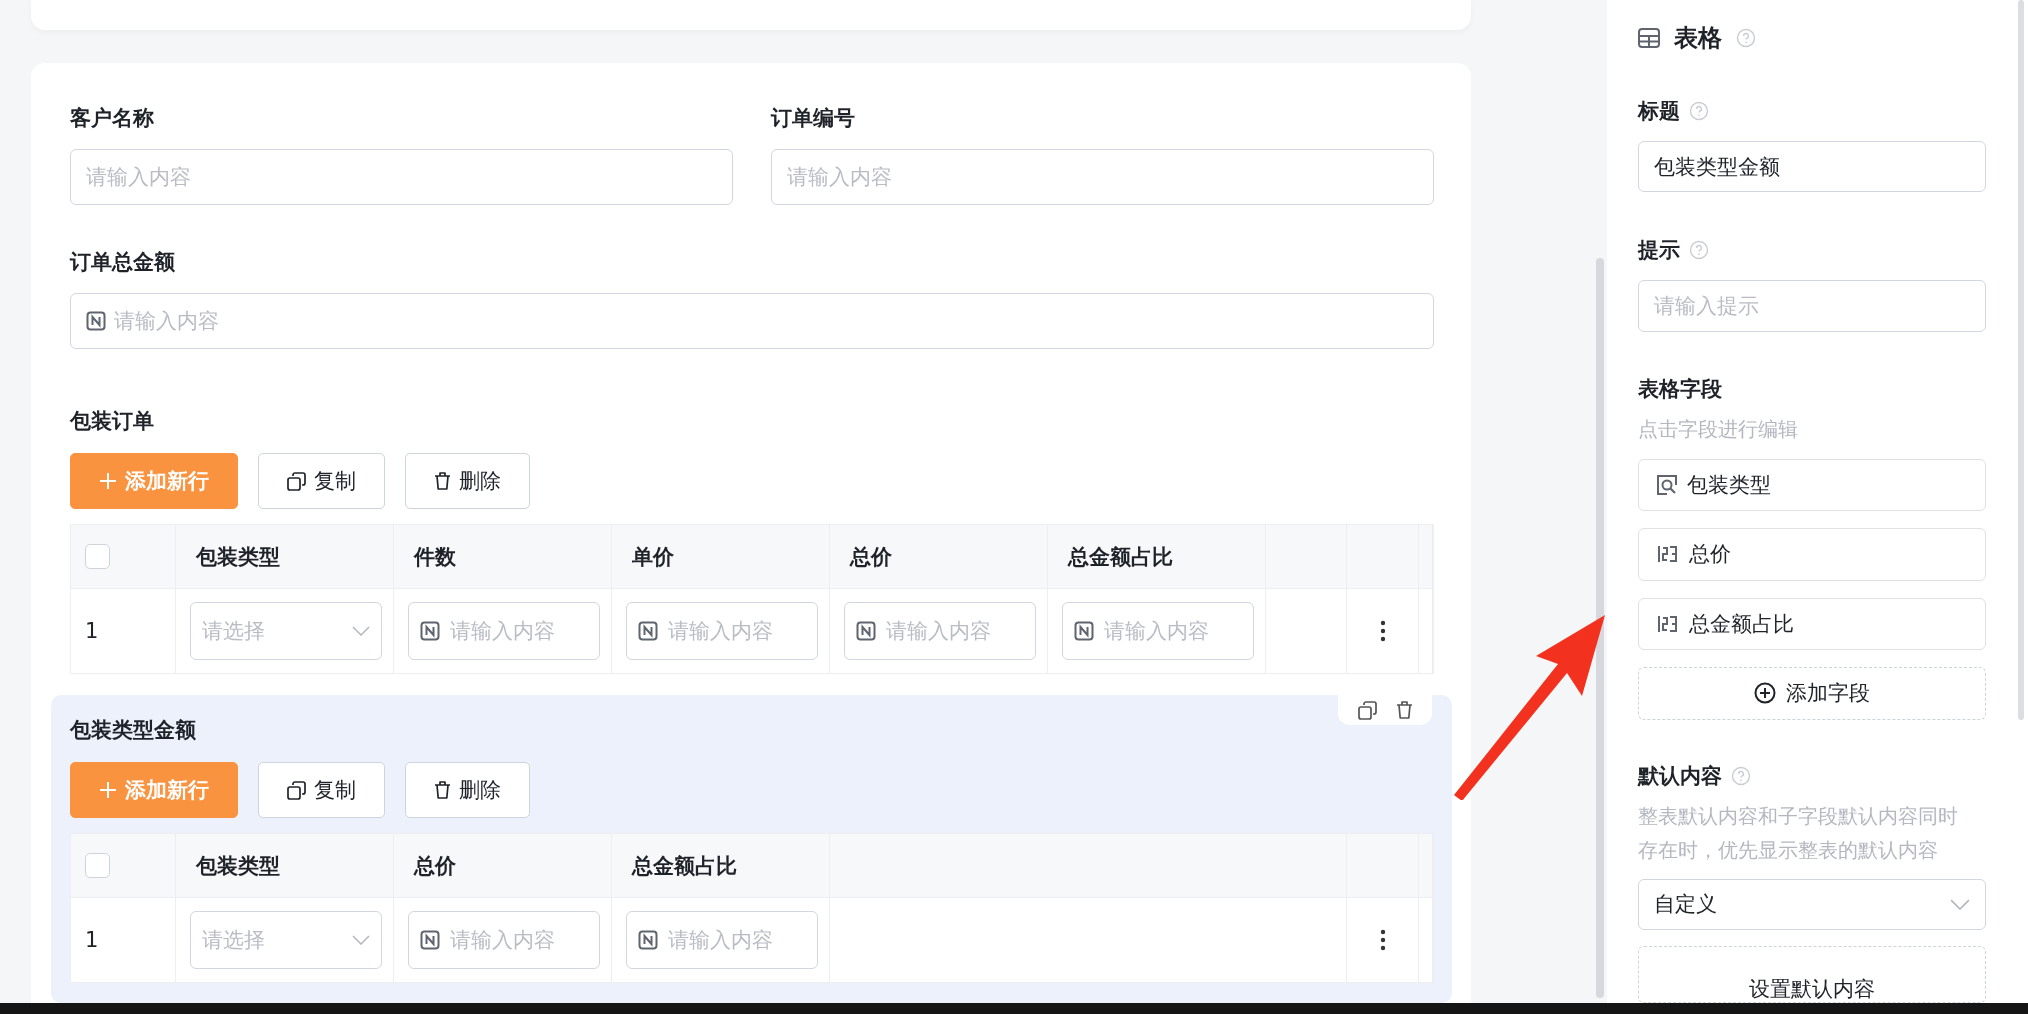  What do you see at coordinates (1667, 485) in the screenshot?
I see `search-box-icon` at bounding box center [1667, 485].